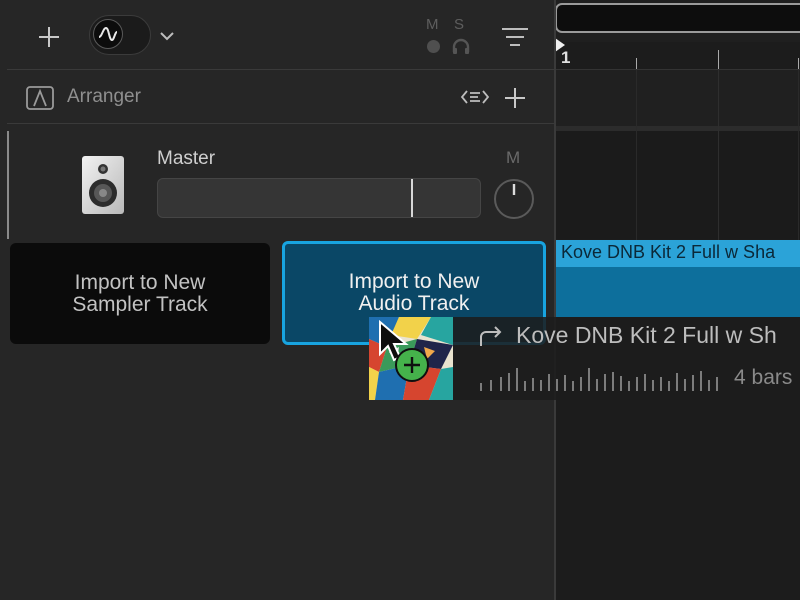 This screenshot has width=800, height=600. What do you see at coordinates (678, 292) in the screenshot?
I see `audio-clip-body` at bounding box center [678, 292].